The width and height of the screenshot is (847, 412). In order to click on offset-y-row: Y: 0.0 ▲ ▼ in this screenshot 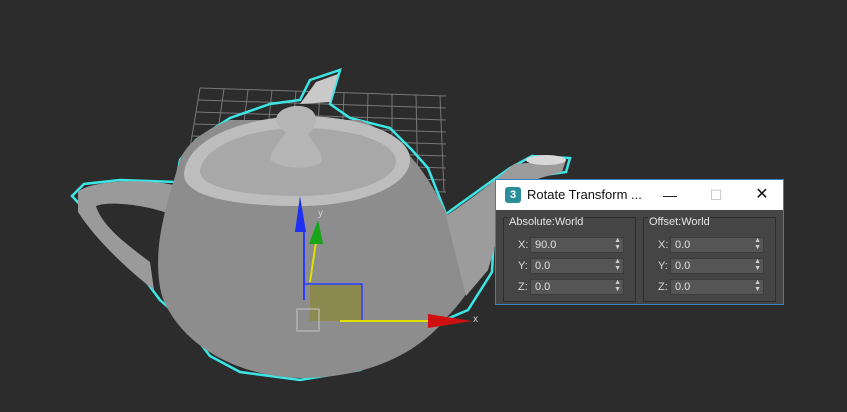, I will do `click(709, 266)`.